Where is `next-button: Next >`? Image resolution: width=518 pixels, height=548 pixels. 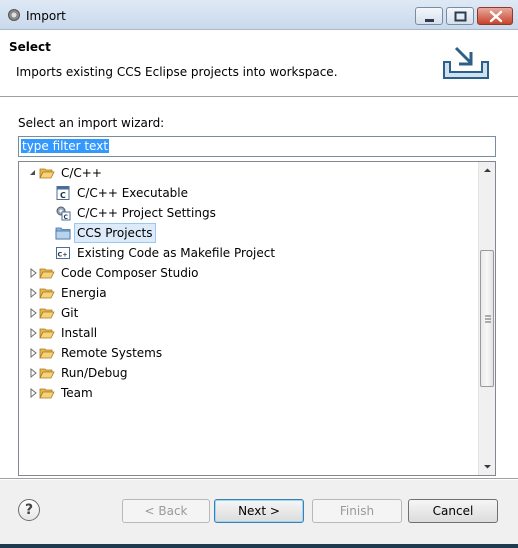
next-button: Next > is located at coordinates (259, 511).